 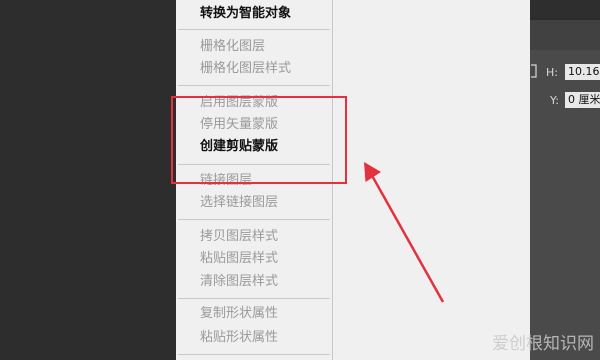 What do you see at coordinates (582, 72) in the screenshot?
I see `height-input: 10.16` at bounding box center [582, 72].